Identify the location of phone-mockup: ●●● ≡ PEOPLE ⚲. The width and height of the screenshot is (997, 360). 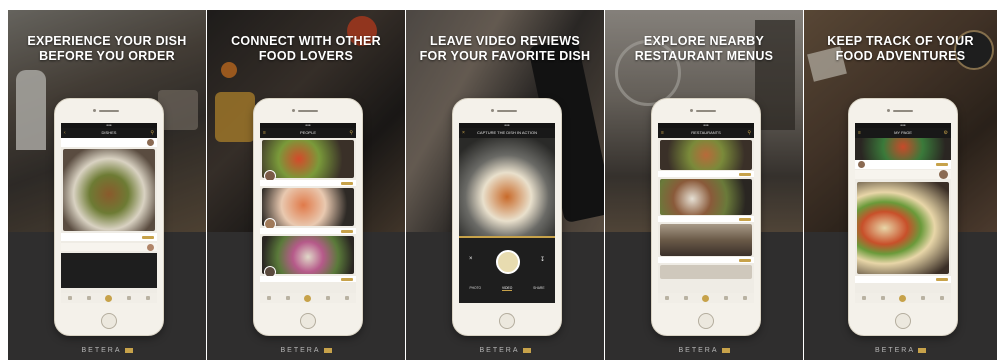
(308, 217).